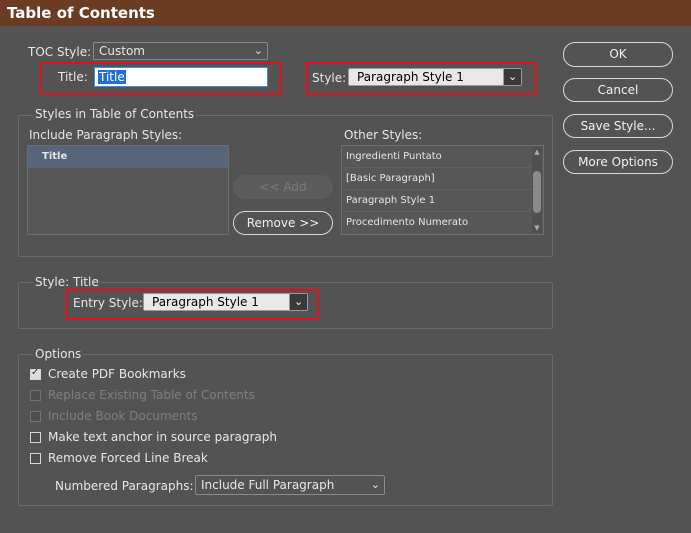 This screenshot has width=691, height=533. Describe the element at coordinates (128, 458) in the screenshot. I see `remove-forced-line-break-label: Remove Forced Line Break` at that location.